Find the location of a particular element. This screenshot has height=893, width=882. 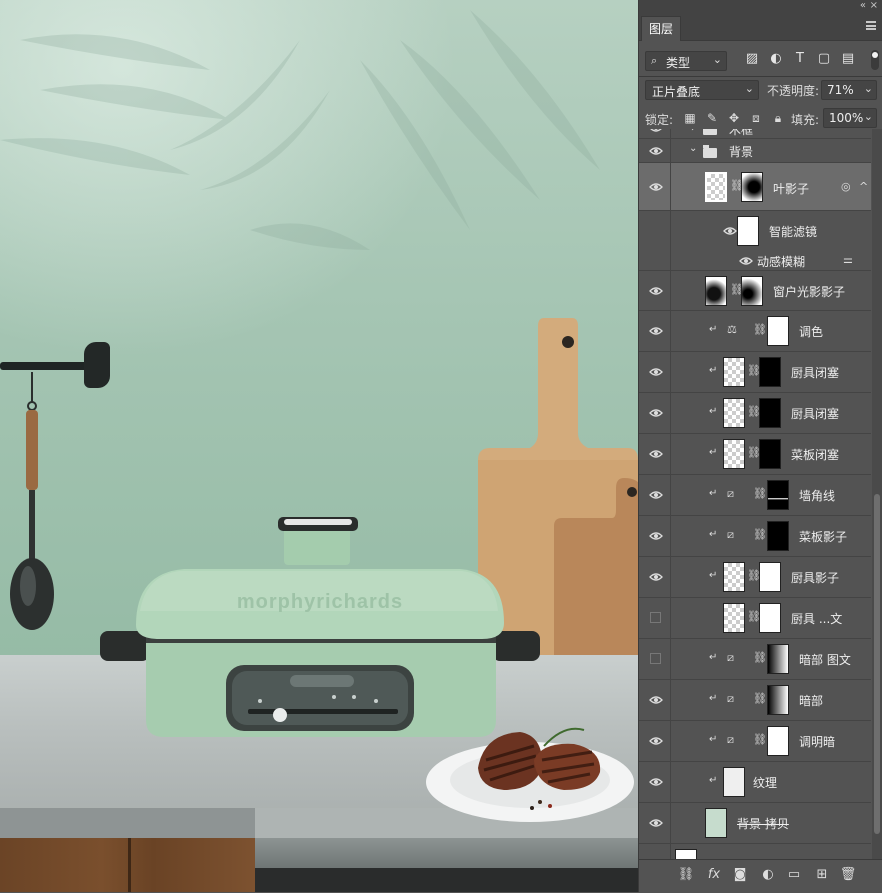

layer-row: ↵ 纹理 is located at coordinates (755, 782).